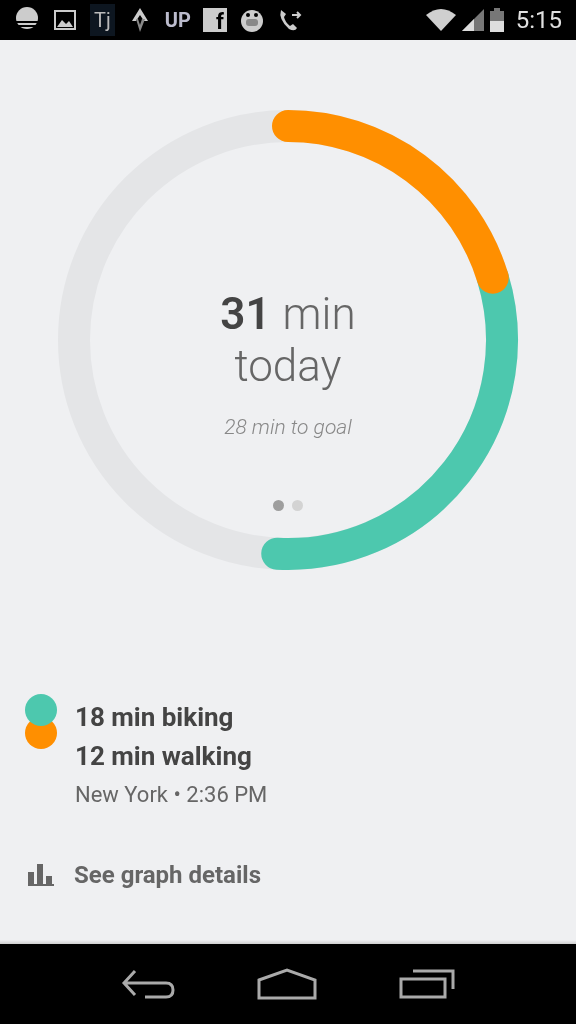 The height and width of the screenshot is (1024, 576). What do you see at coordinates (163, 756) in the screenshot?
I see `activity-total: 12 min walking` at bounding box center [163, 756].